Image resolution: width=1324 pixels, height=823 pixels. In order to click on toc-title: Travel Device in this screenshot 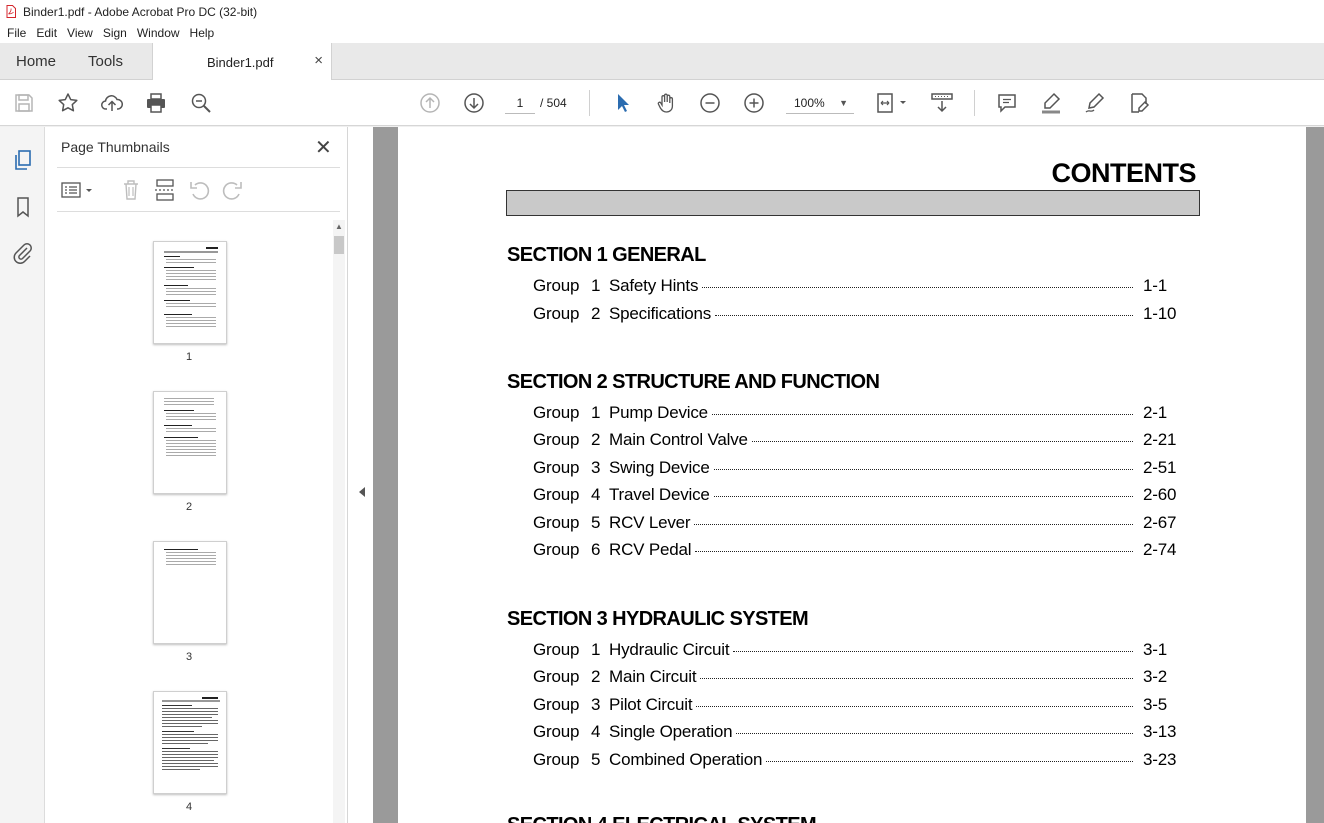, I will do `click(659, 494)`.